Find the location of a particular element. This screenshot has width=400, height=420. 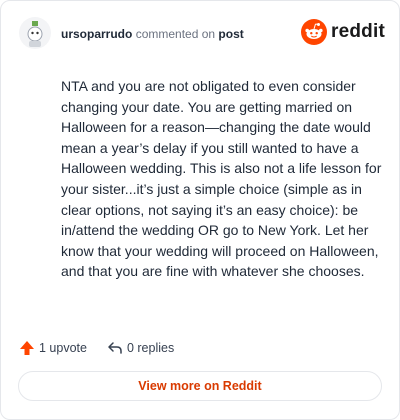

reddit-brand: reddit is located at coordinates (343, 32).